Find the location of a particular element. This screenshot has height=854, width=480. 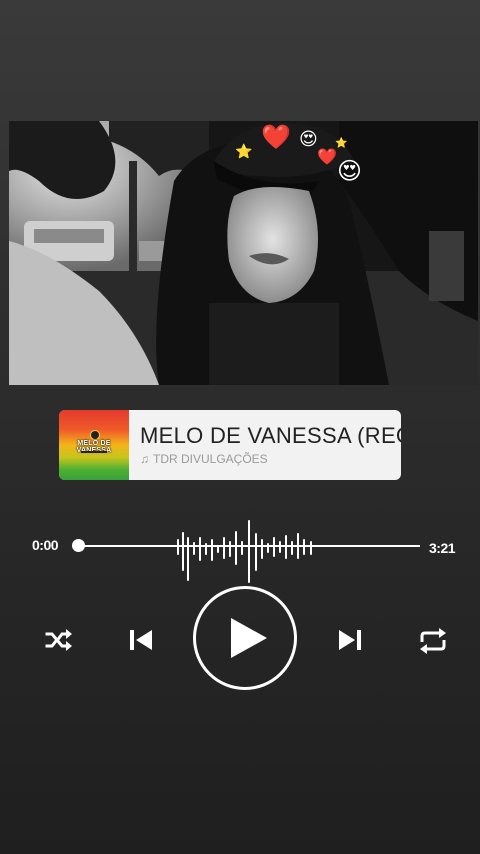

repeat-button is located at coordinates (433, 641).